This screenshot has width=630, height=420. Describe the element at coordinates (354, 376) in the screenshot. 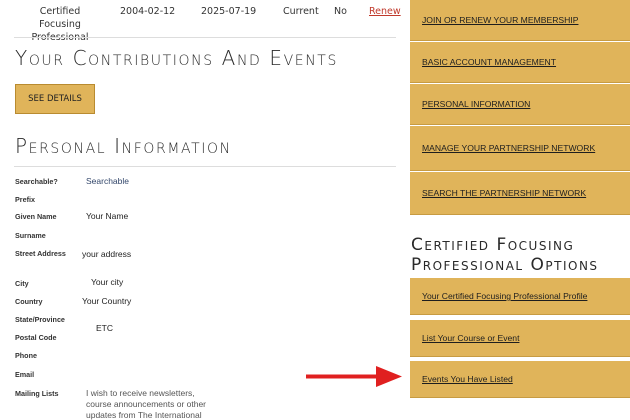

I see `red-arrow-icon` at that location.